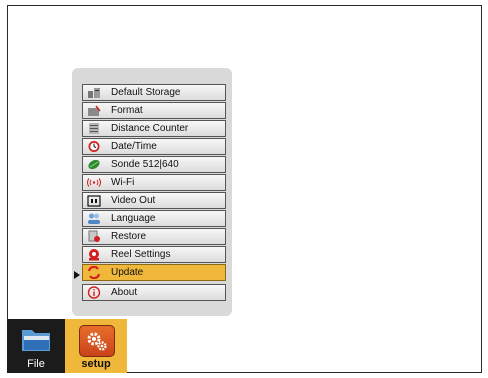 This screenshot has width=488, height=378. What do you see at coordinates (146, 92) in the screenshot?
I see `menu-item-label: Default Storage` at bounding box center [146, 92].